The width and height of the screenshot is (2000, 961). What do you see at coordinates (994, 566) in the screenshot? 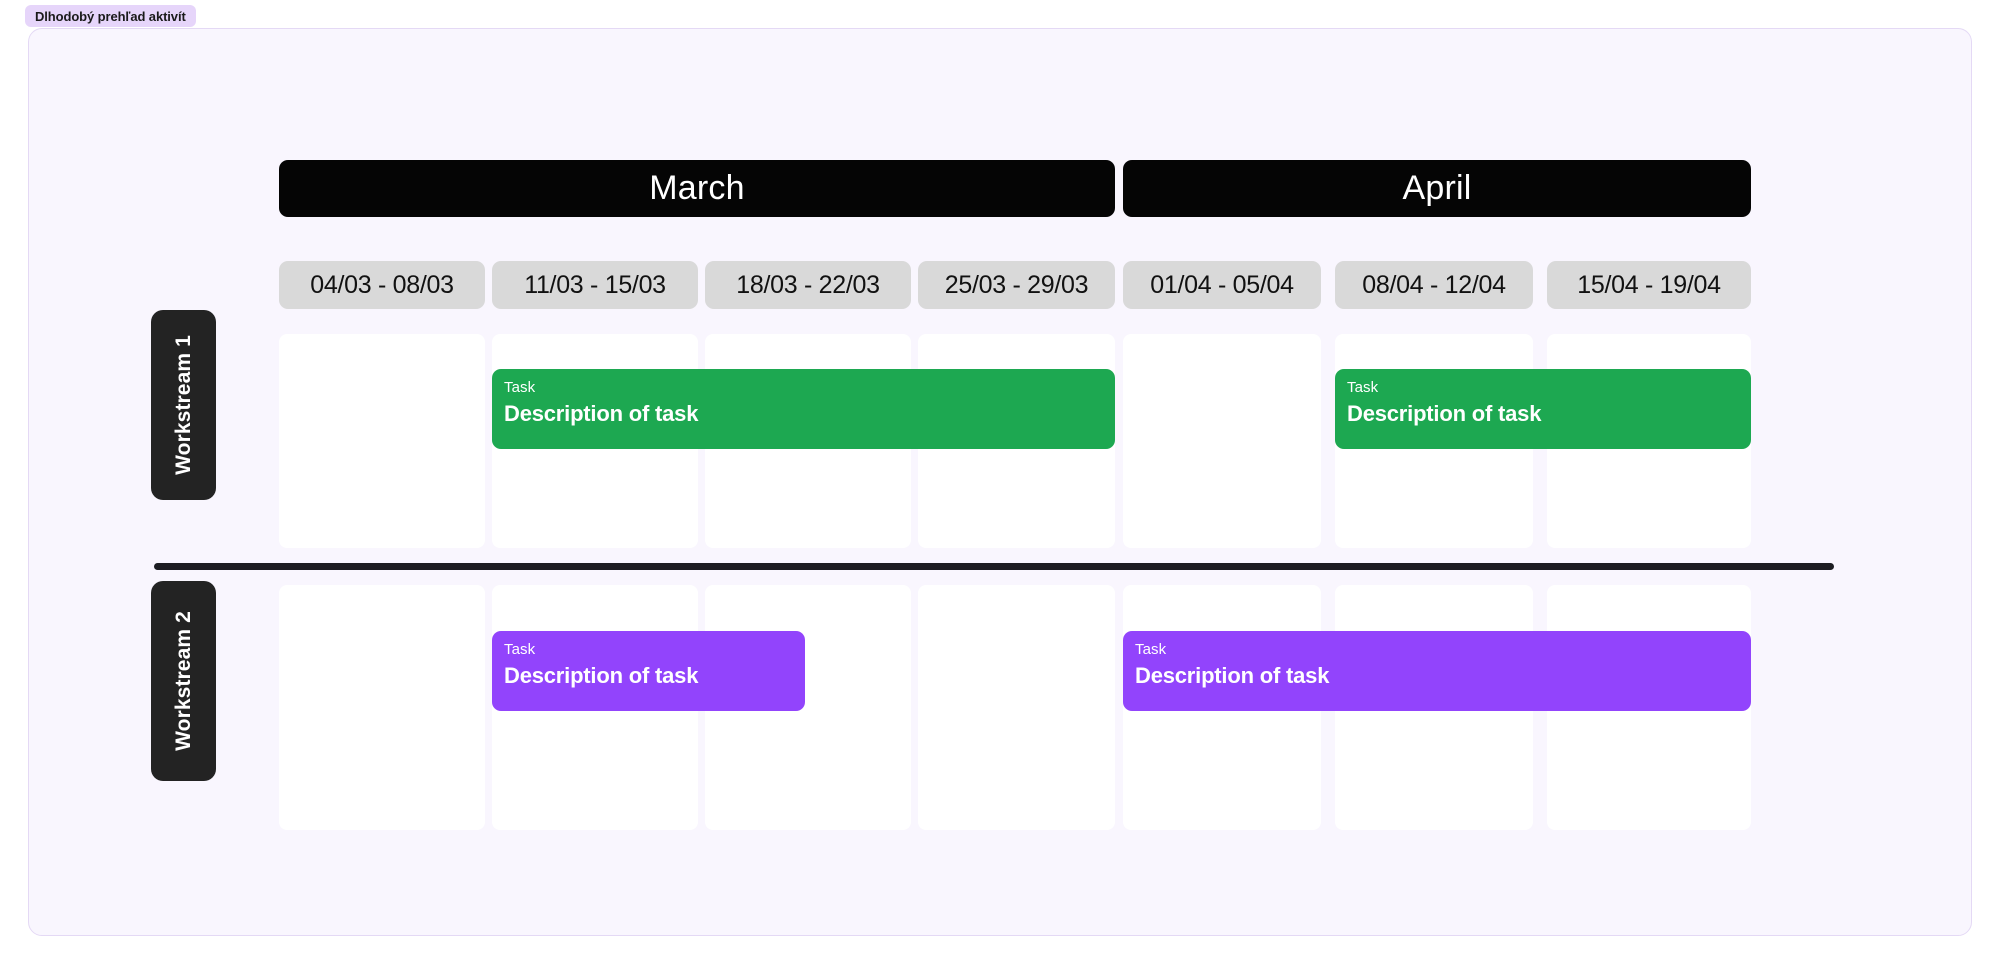
I see `row-divider` at bounding box center [994, 566].